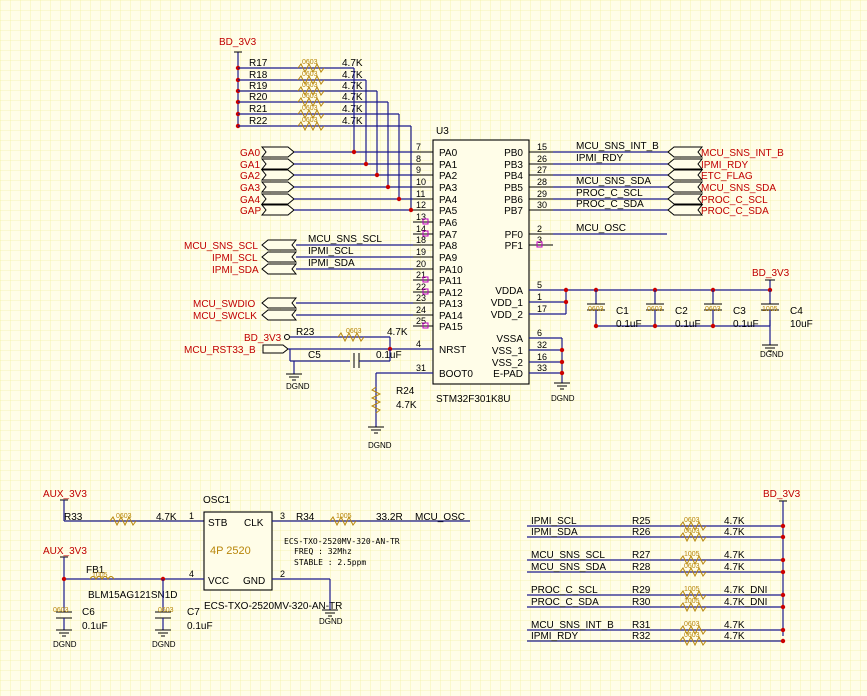  Describe the element at coordinates (95, 626) in the screenshot. I see `c6-value: 0.1uF` at that location.